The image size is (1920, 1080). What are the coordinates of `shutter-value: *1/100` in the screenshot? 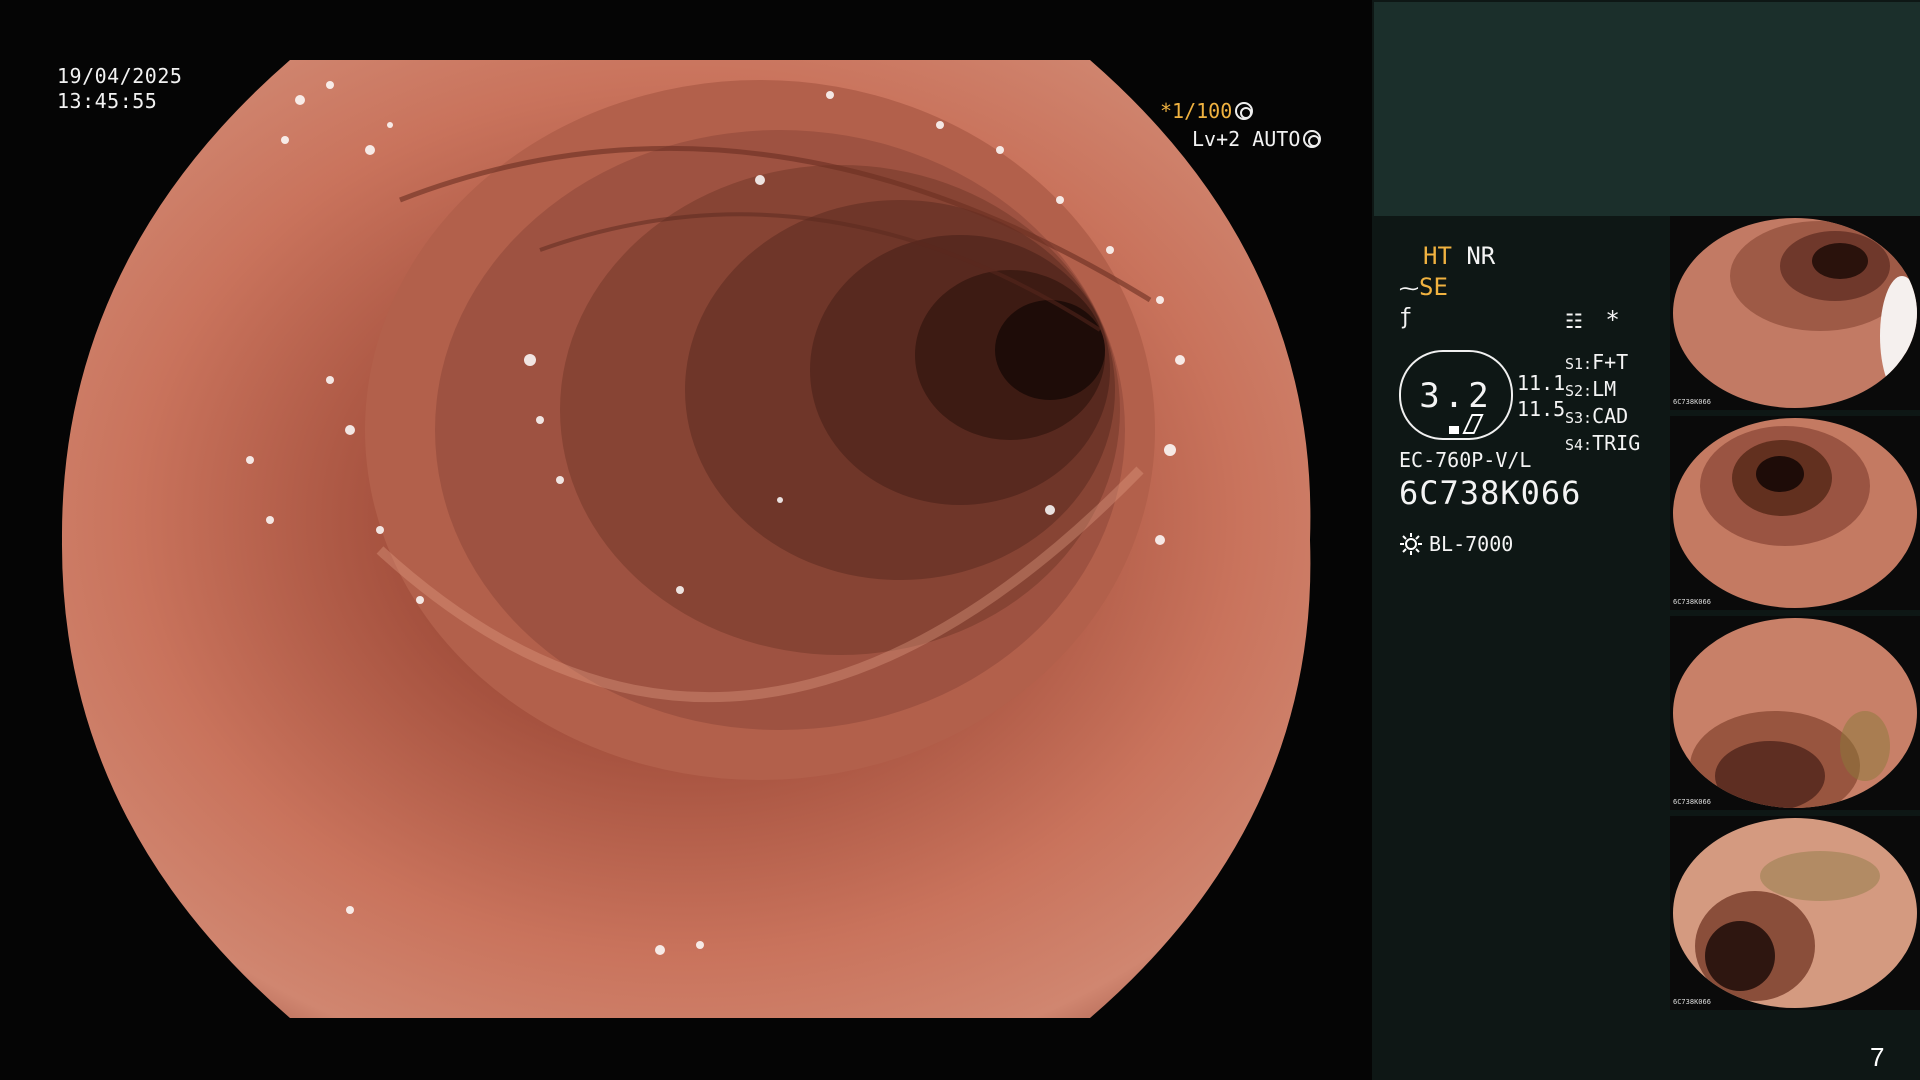 It's located at (1196, 111).